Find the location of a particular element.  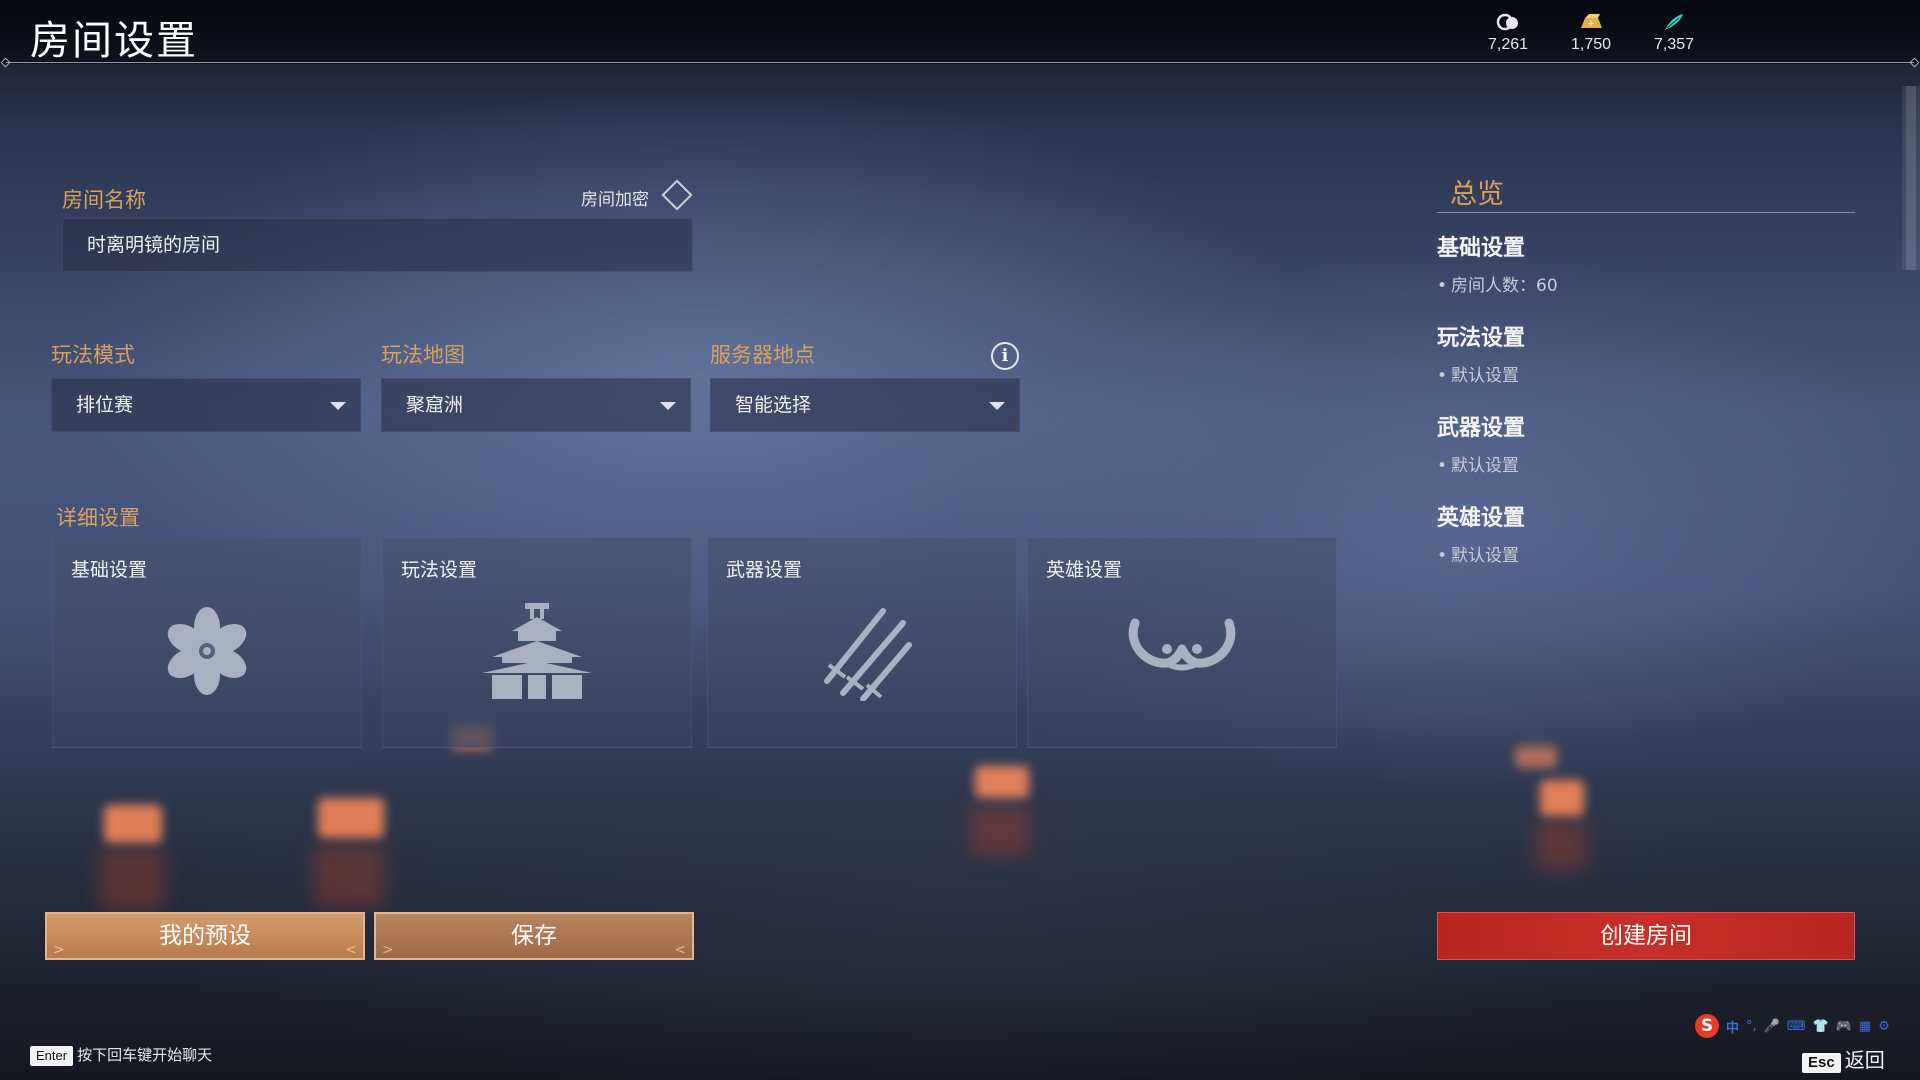

gold-bar-icon: + is located at coordinates (1591, 22).